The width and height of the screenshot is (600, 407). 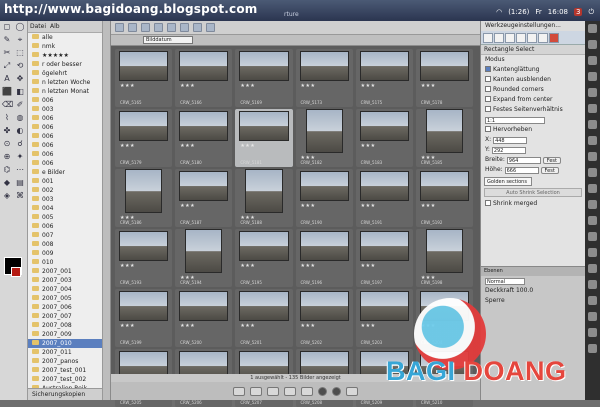 I want to click on opacity-value: 100.0, so click(x=524, y=290).